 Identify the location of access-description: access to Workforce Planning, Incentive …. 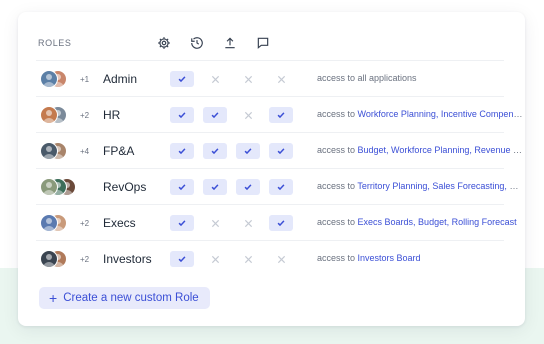
(420, 116).